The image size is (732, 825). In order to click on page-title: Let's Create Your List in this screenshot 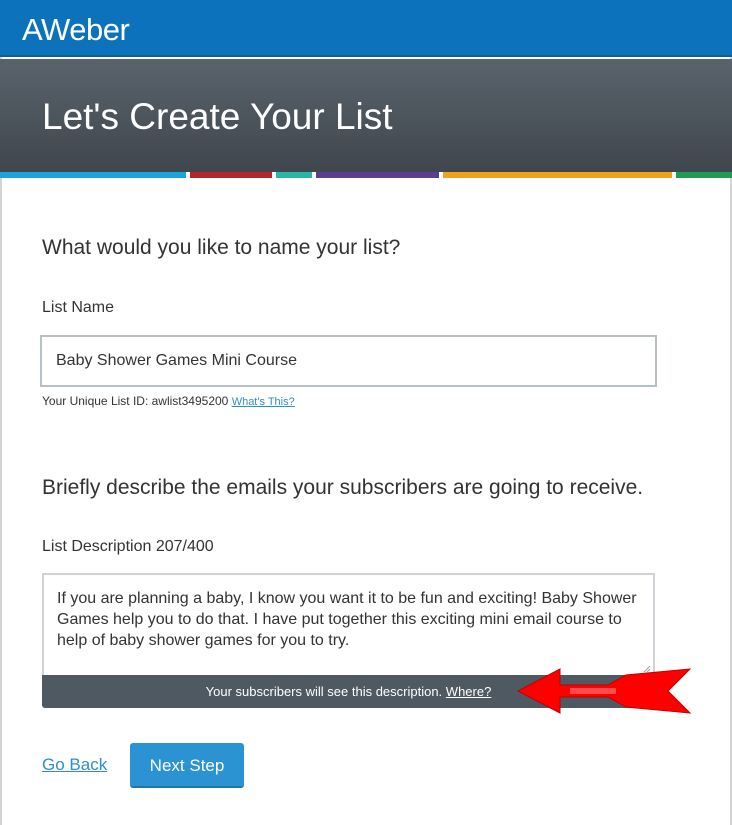, I will do `click(217, 116)`.